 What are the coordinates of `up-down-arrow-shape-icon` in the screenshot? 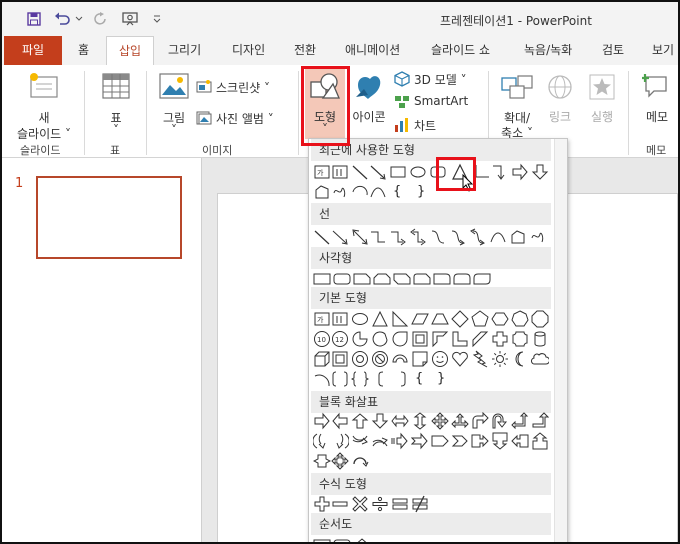 It's located at (420, 421).